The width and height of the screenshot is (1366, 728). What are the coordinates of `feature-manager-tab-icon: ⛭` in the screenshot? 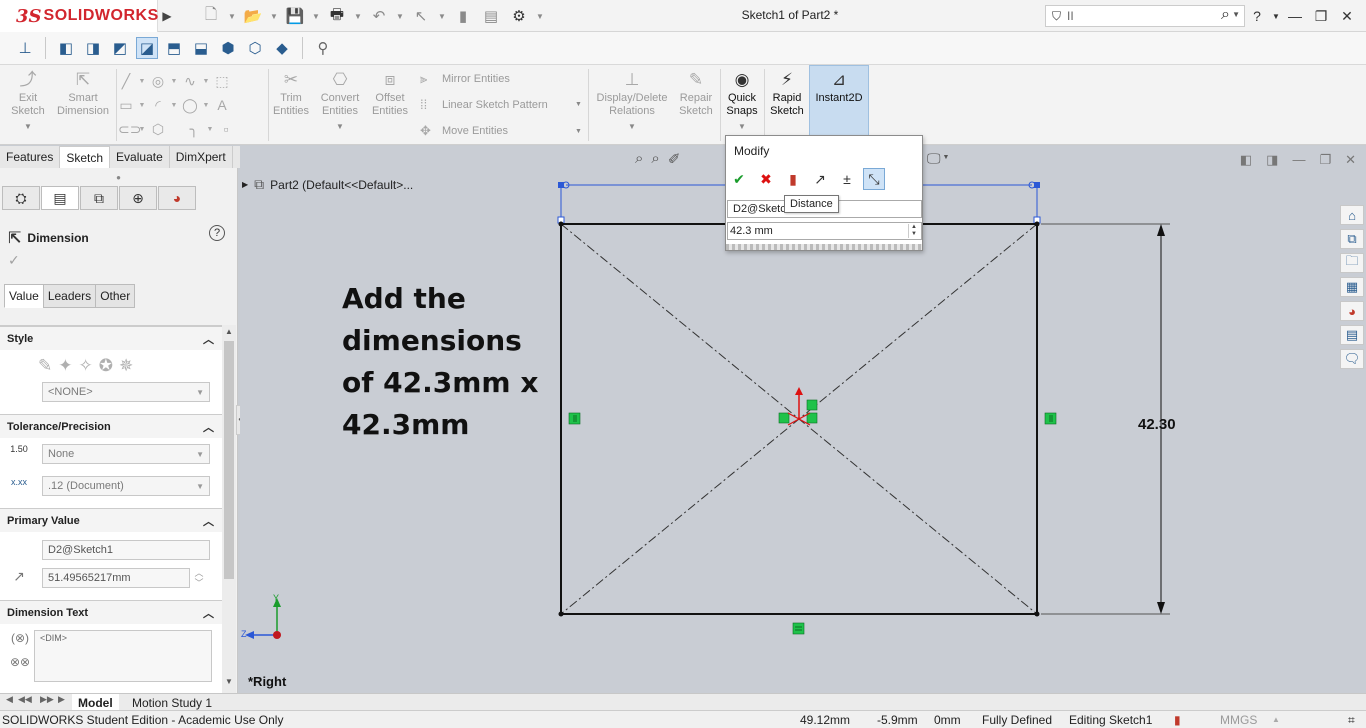 It's located at (21, 198).